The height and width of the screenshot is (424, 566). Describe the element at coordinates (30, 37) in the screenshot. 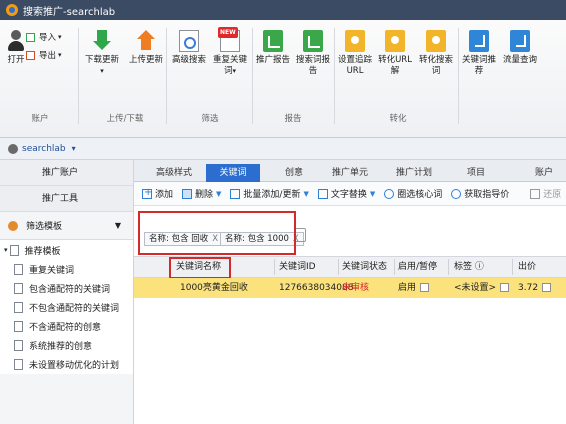

I see `import-icon` at that location.